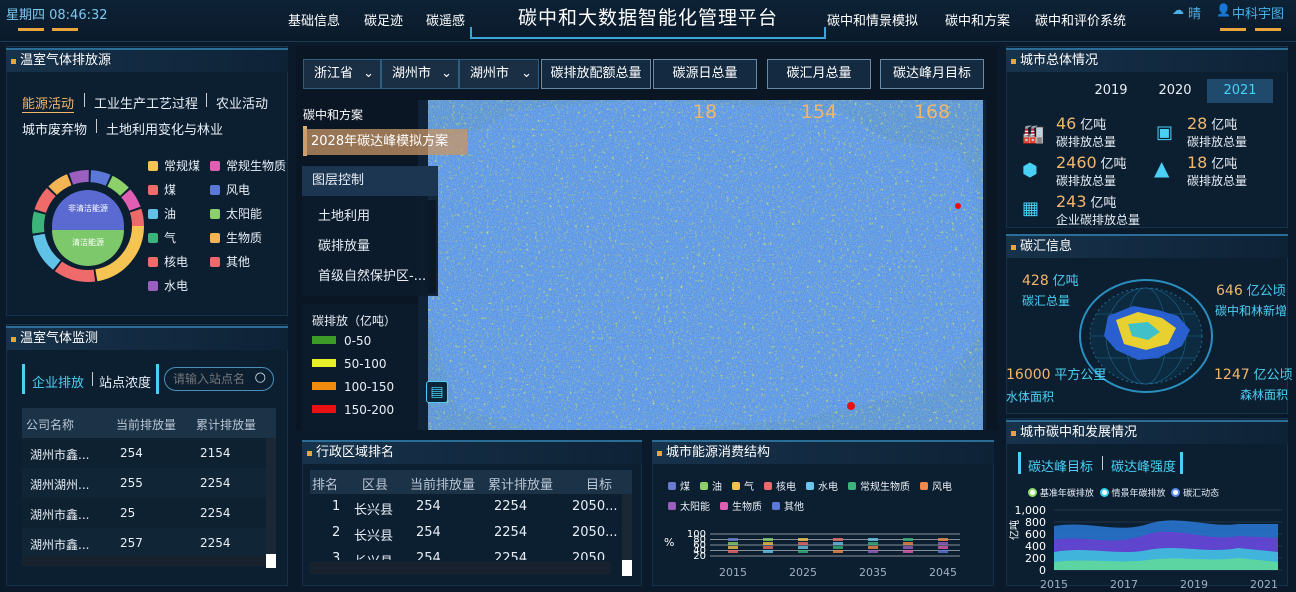 Image resolution: width=1296 pixels, height=592 pixels. What do you see at coordinates (162, 237) in the screenshot?
I see `legend-item: 气` at bounding box center [162, 237].